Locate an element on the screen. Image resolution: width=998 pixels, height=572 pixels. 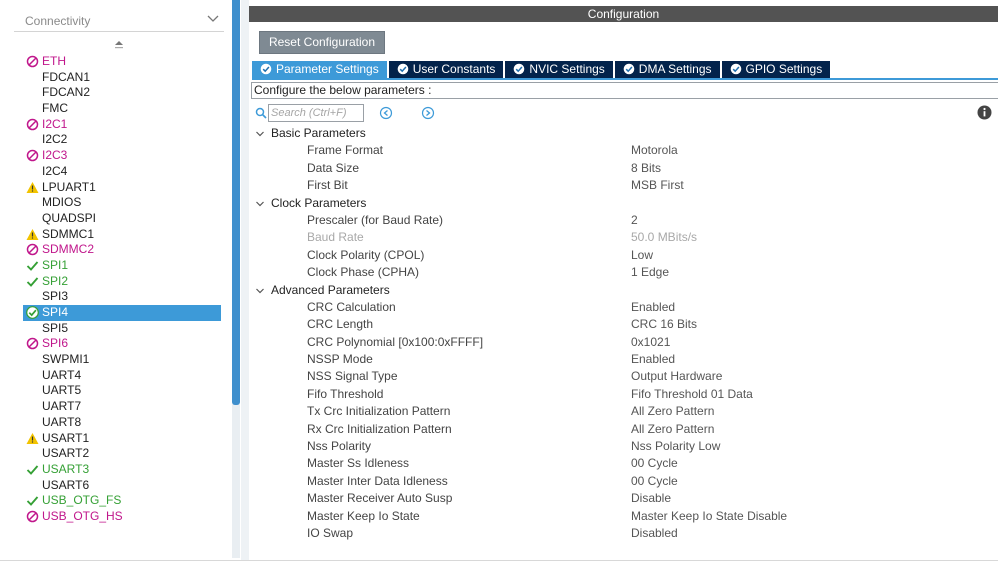
peripheral-item: SPI1 is located at coordinates (122, 266).